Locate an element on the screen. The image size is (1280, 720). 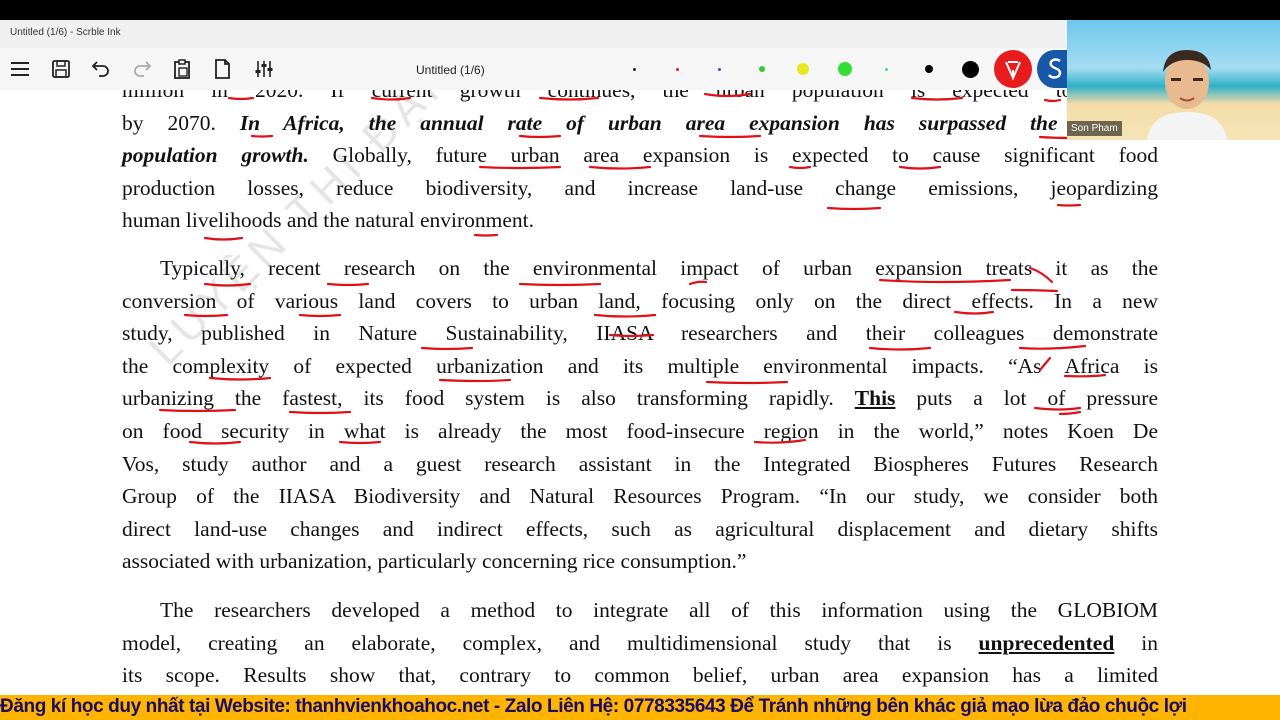
presenter-avatar is located at coordinates (1187, 95).